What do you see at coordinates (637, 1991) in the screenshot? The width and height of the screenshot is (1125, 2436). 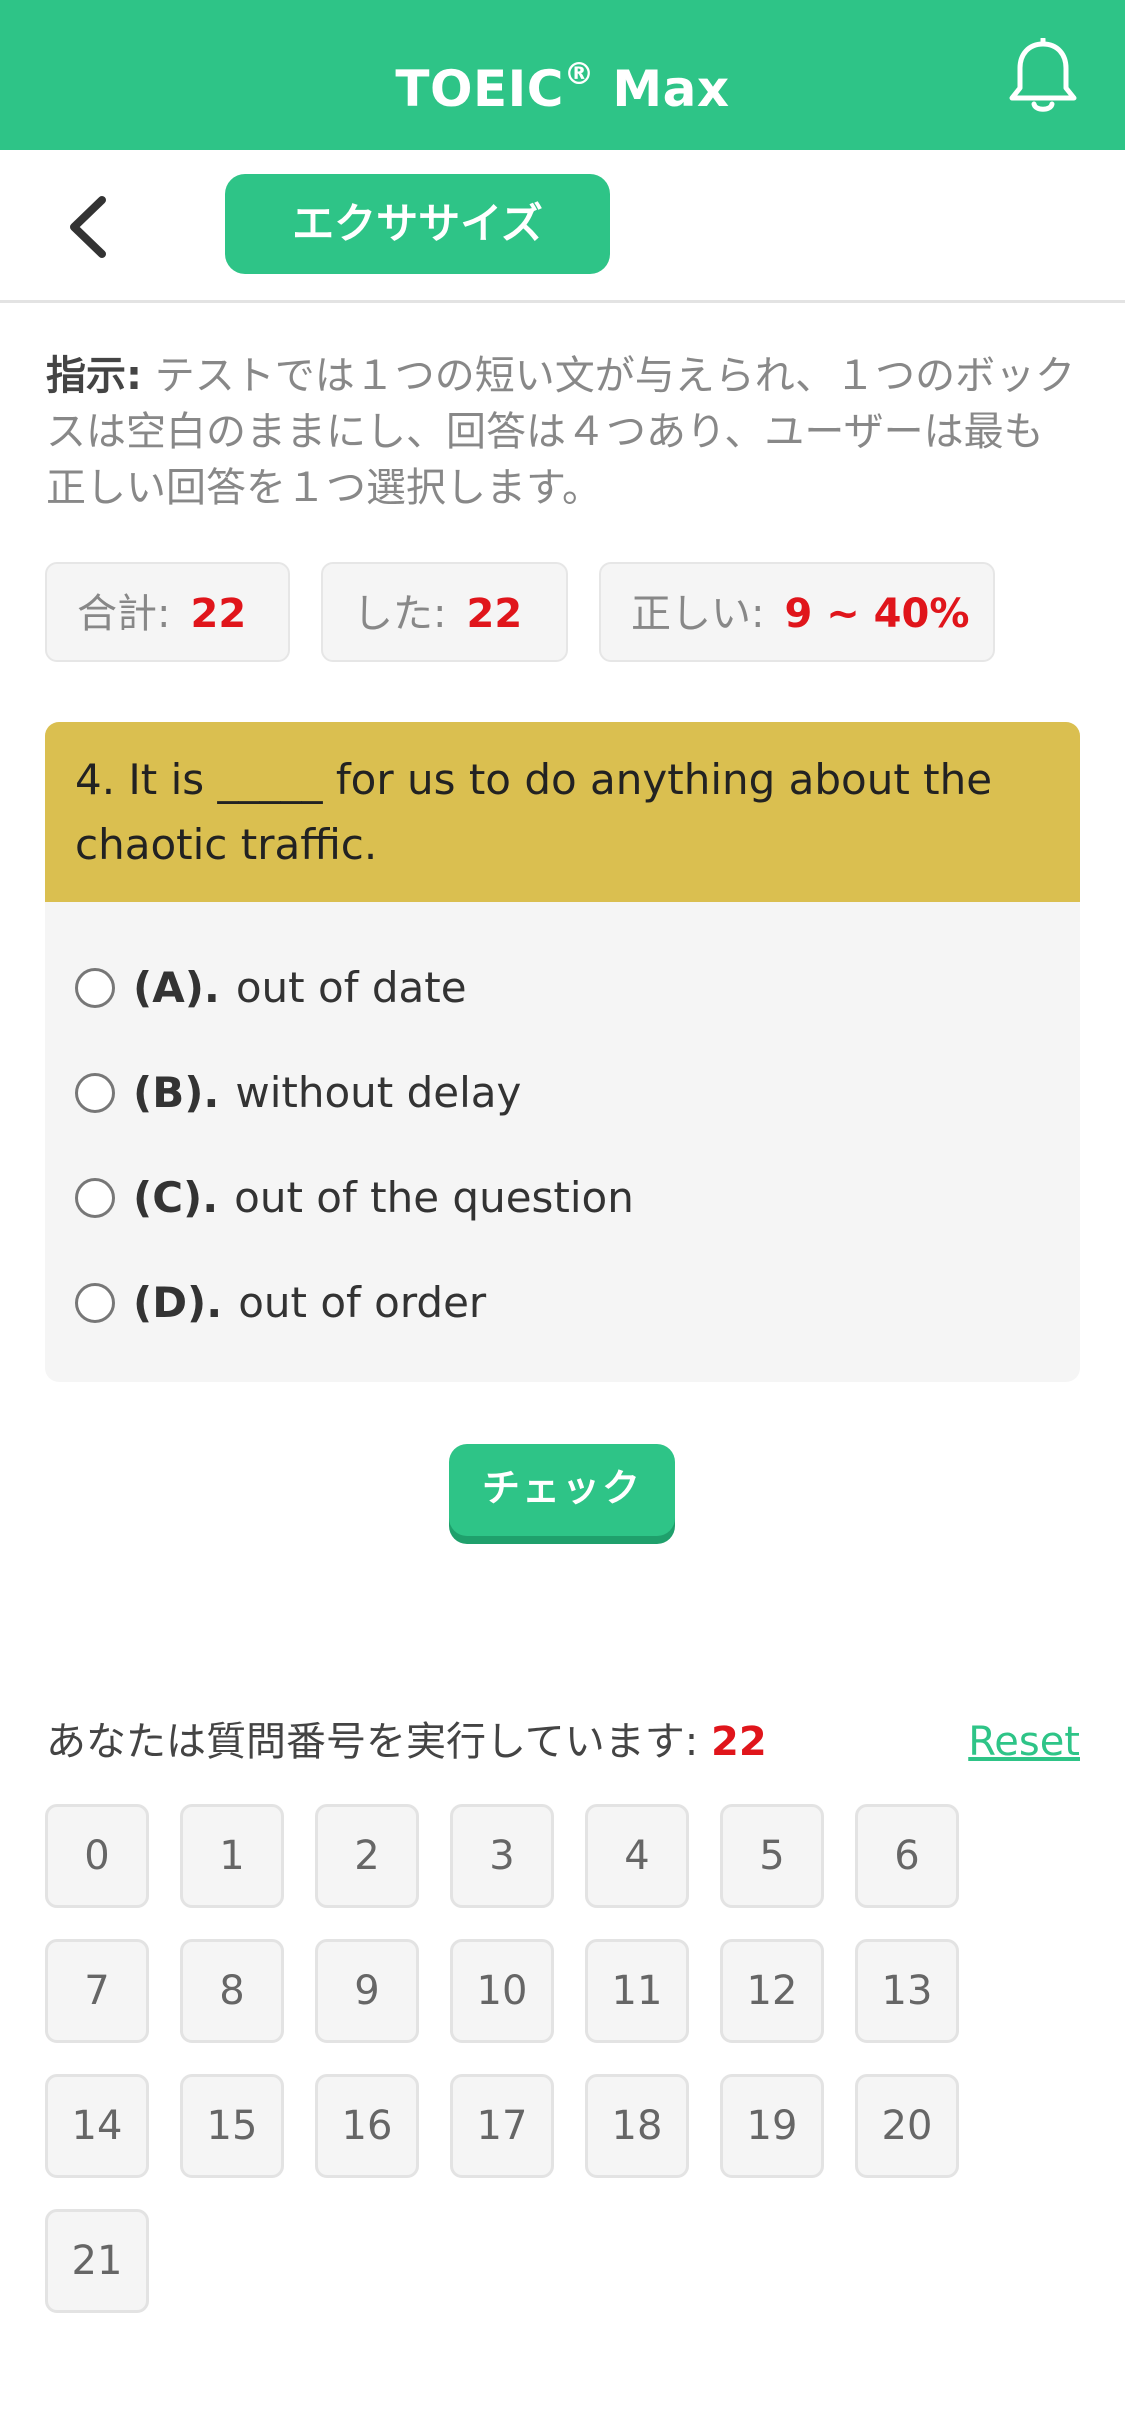 I see `question-number-button: 11` at bounding box center [637, 1991].